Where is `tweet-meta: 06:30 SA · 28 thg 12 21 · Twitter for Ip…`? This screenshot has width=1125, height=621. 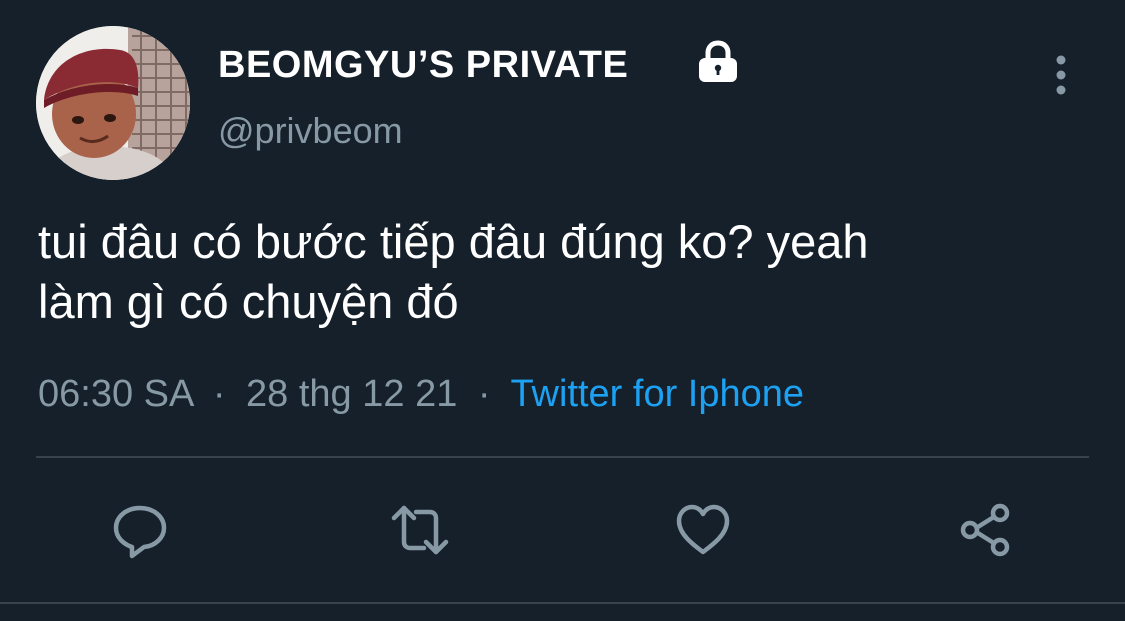
tweet-meta: 06:30 SA · 28 thg 12 21 · Twitter for Ip… is located at coordinates (421, 394).